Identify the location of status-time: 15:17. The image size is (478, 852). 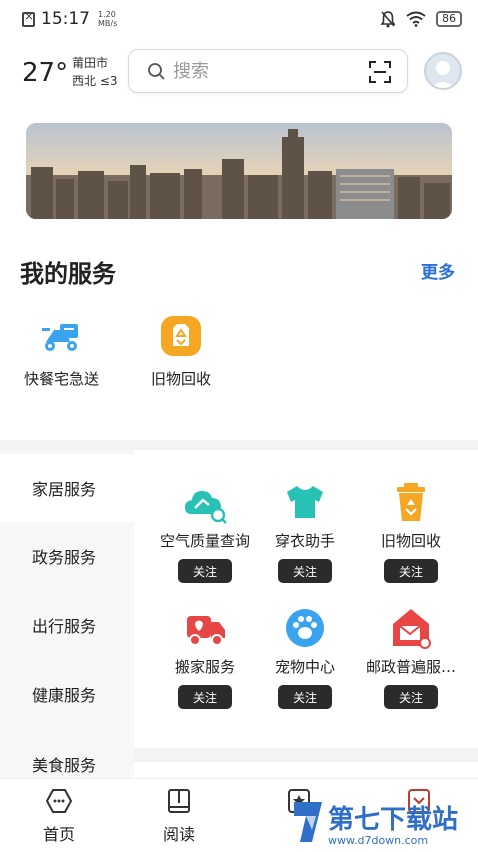
(65, 19).